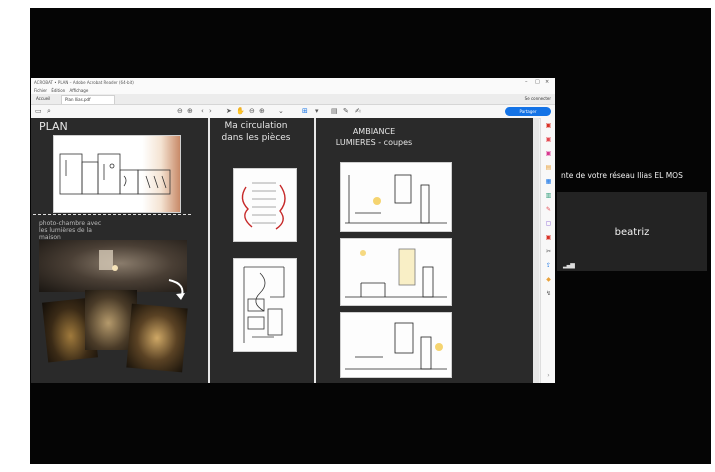 This screenshot has width=715, height=472. What do you see at coordinates (548, 209) in the screenshot?
I see `fill-sign-icon: ✎` at bounding box center [548, 209].